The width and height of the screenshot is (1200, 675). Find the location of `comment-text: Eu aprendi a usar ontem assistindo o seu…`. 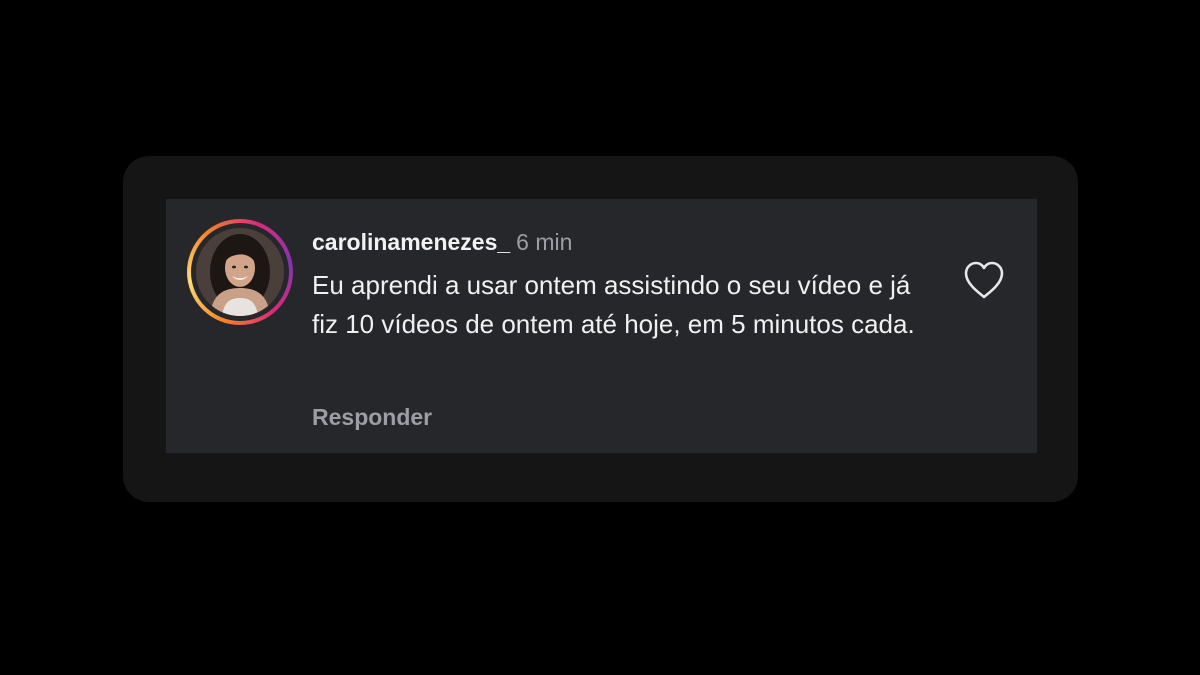

comment-text: Eu aprendi a usar ontem assistindo o seu… is located at coordinates (613, 304).